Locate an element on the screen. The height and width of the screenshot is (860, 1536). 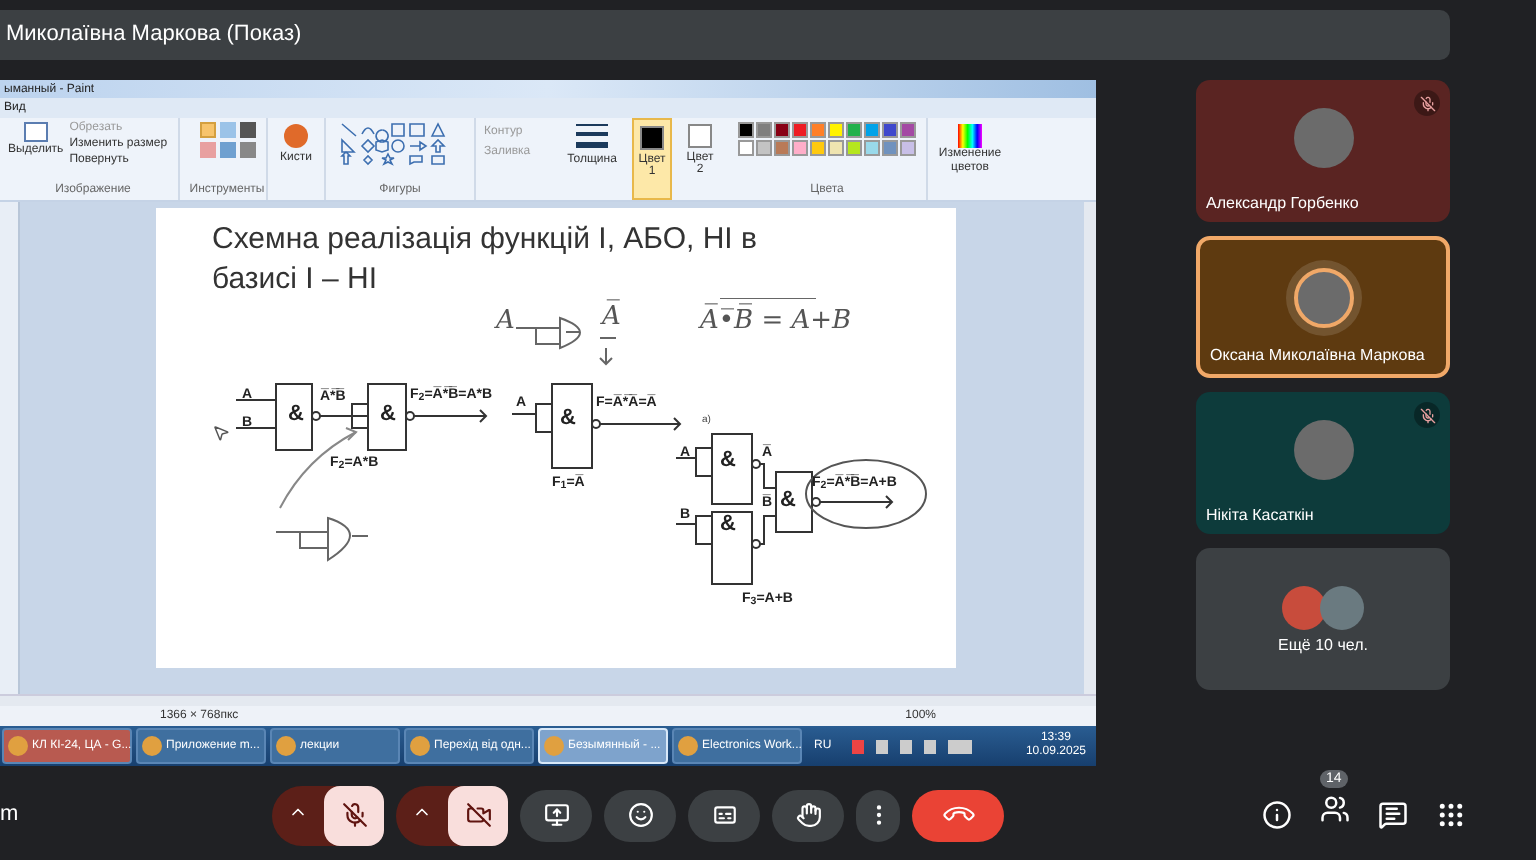
camera-off-icon is located at coordinates (478, 815).